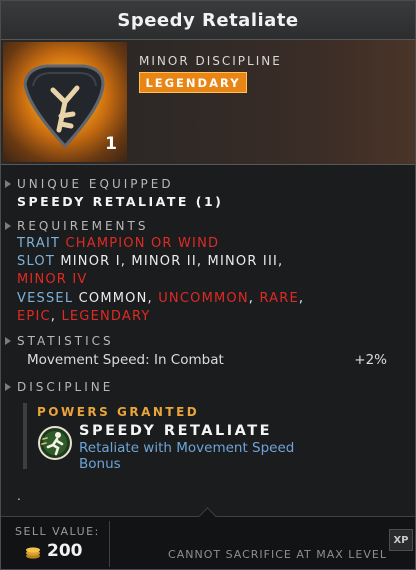  I want to click on gold-coins-icon, so click(33, 553).